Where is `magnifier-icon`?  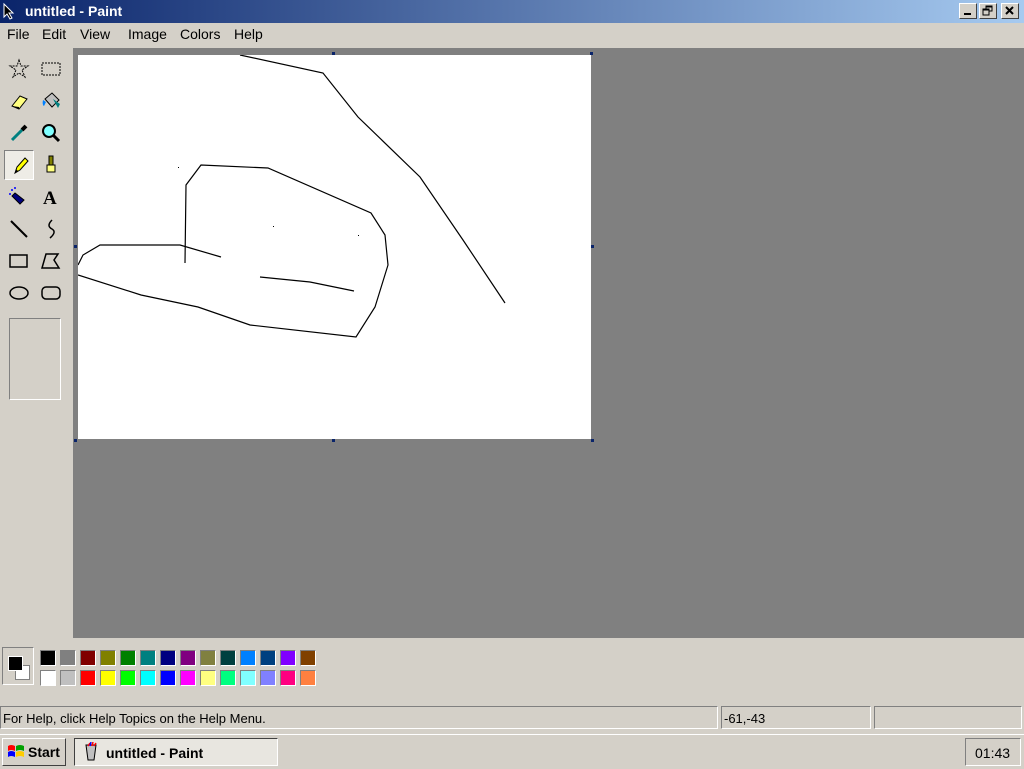
magnifier-icon is located at coordinates (51, 133).